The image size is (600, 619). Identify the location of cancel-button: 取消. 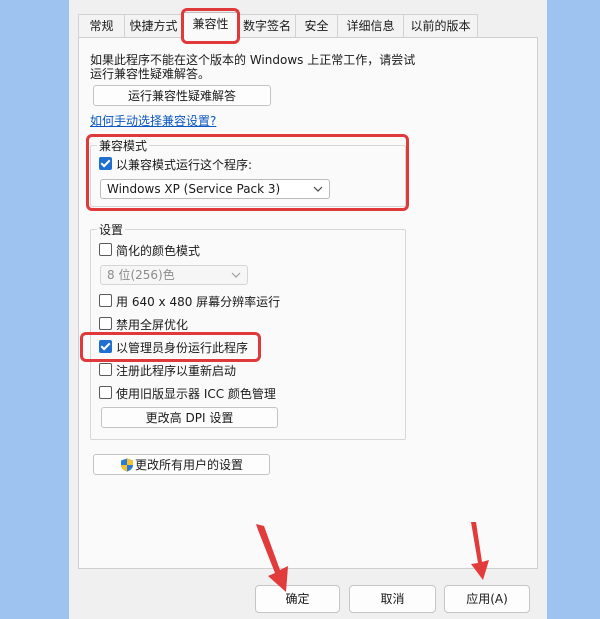
(392, 599).